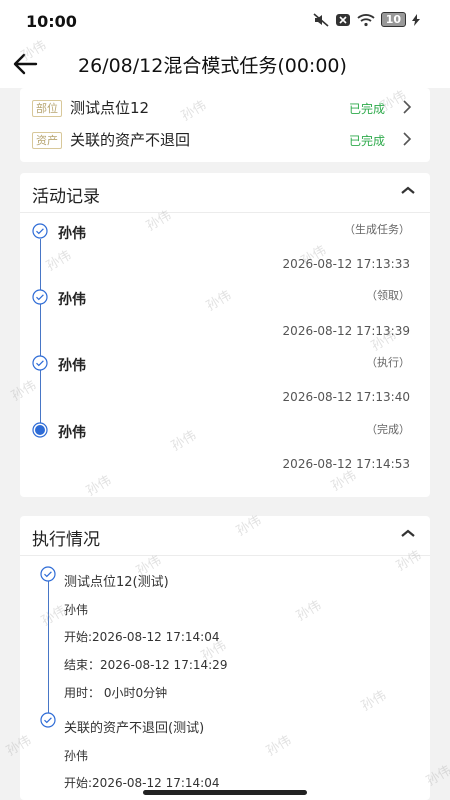 The width and height of the screenshot is (450, 800). I want to click on record-action: （生成任务）, so click(377, 229).